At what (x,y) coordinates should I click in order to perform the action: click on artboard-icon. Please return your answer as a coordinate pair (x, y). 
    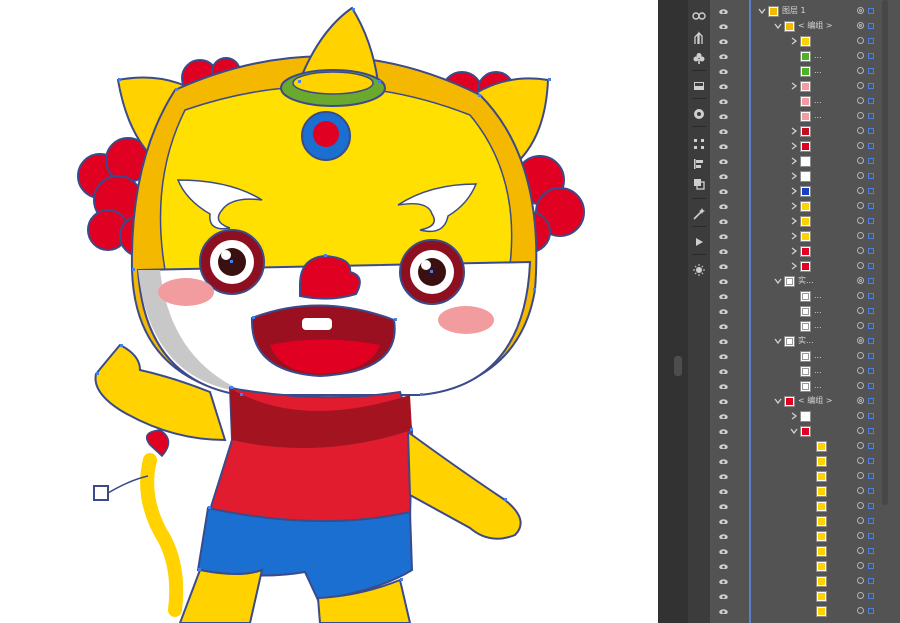
    Looking at the image, I should click on (699, 86).